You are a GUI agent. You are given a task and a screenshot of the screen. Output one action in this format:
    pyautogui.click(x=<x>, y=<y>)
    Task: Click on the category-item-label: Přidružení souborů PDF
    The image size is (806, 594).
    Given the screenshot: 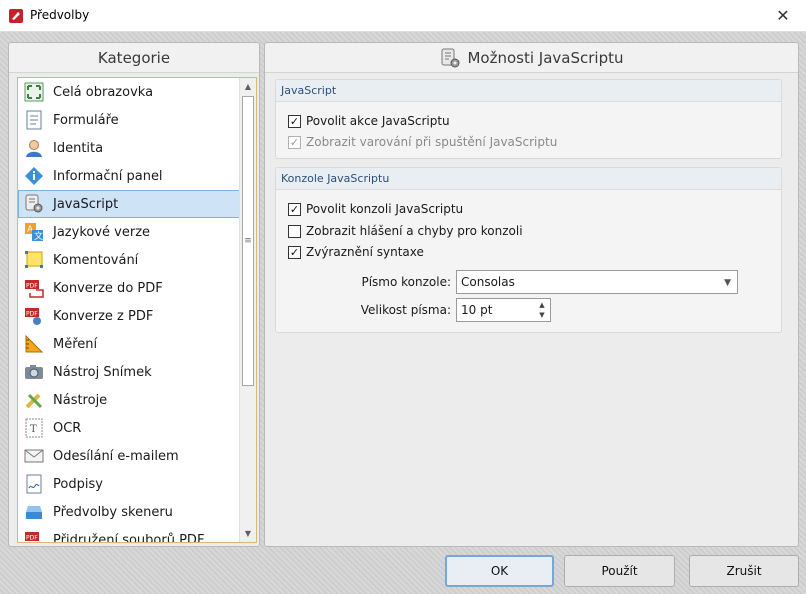 What is the action you would take?
    pyautogui.click(x=129, y=537)
    